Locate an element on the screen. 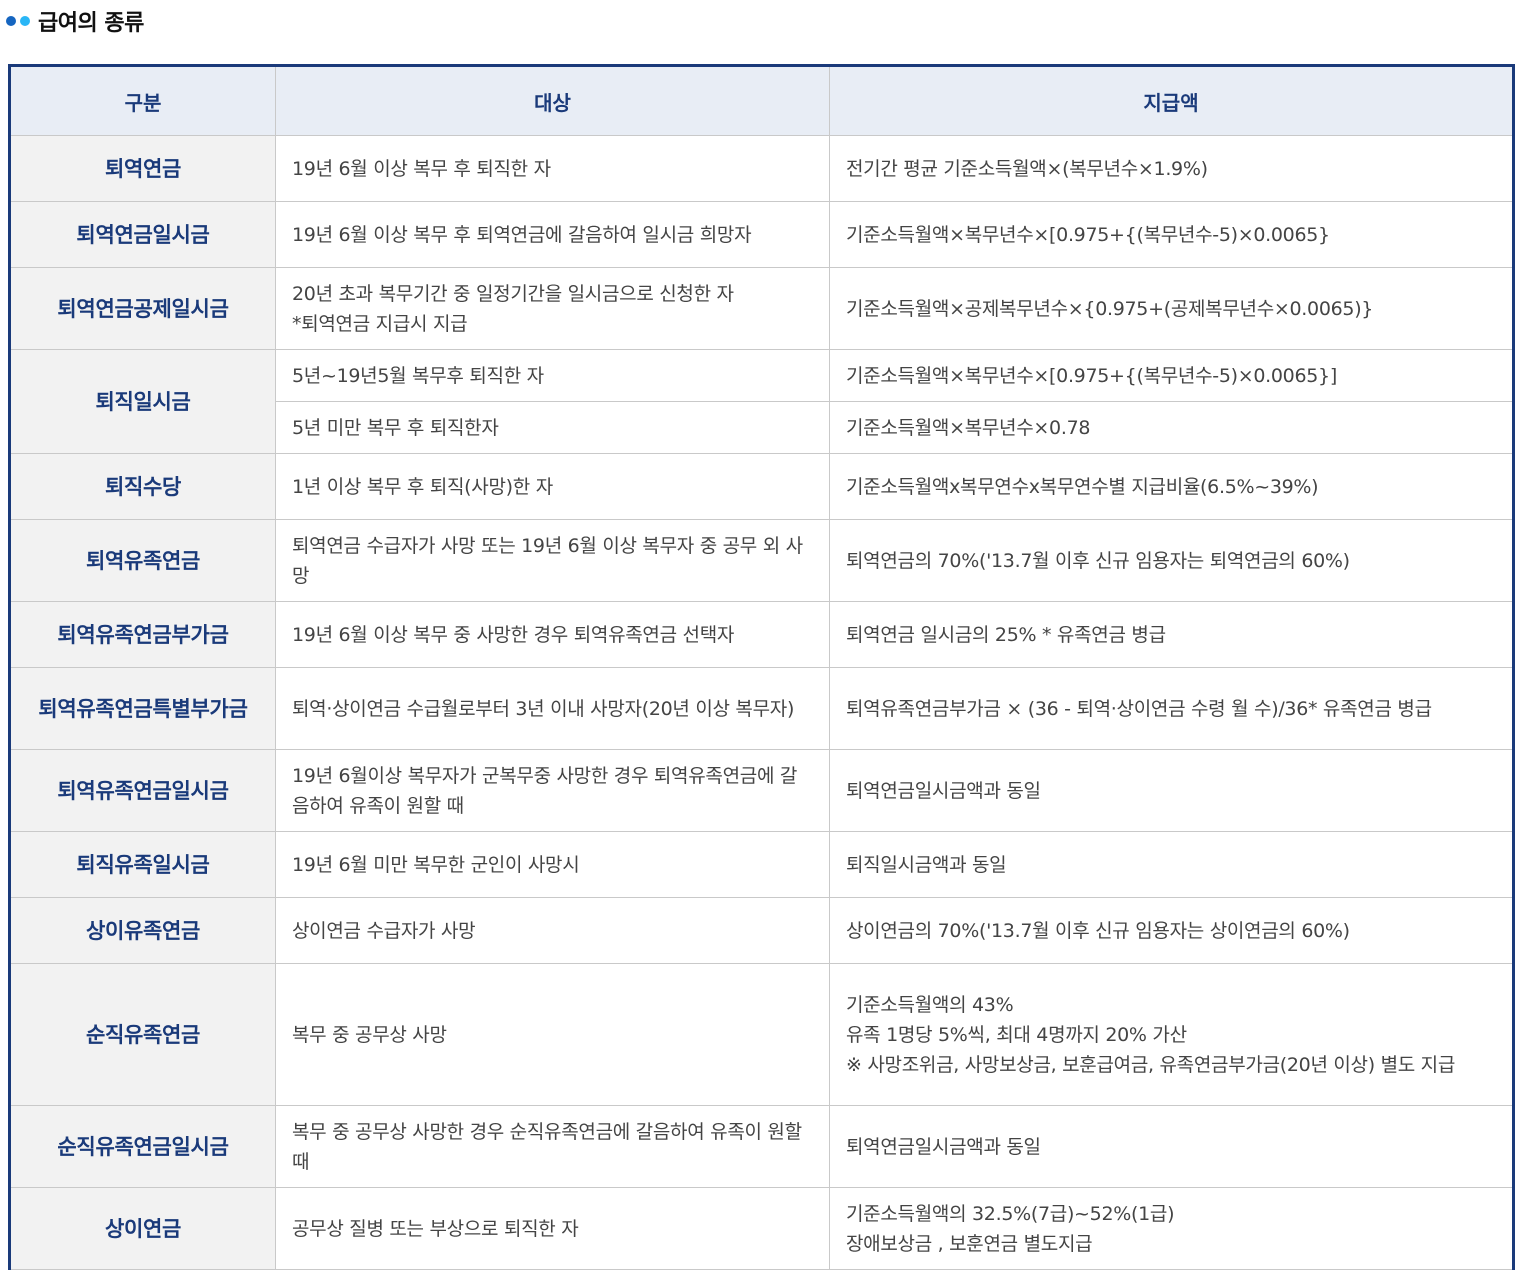  category-cell: 퇴직일시금 is located at coordinates (142, 401).